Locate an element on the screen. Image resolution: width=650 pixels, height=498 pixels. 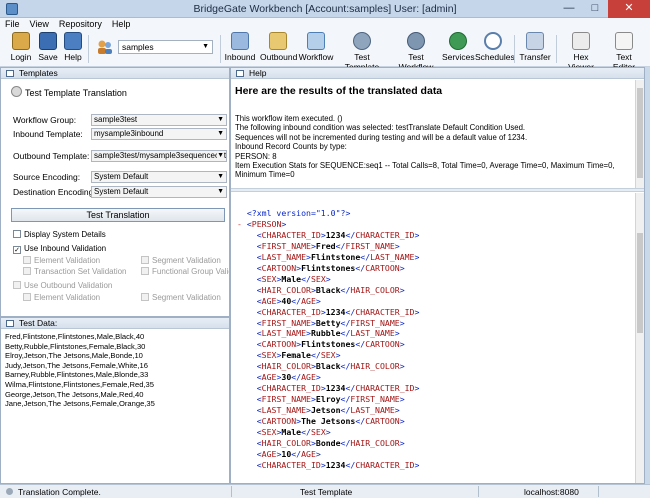
pane-splitter is located at coordinates (437, 190).